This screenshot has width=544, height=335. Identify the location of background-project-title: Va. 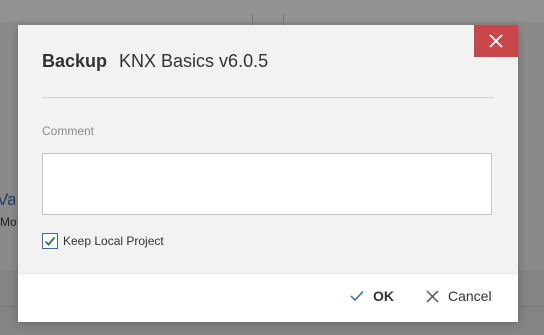
(7, 199).